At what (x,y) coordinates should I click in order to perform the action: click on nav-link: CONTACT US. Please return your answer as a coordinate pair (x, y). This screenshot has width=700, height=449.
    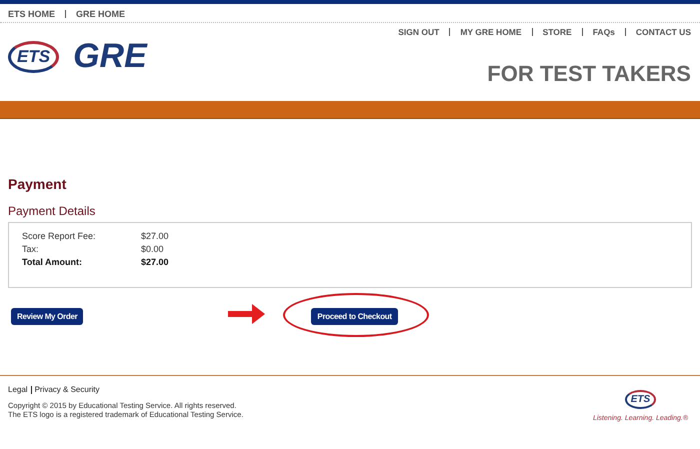
    Looking at the image, I should click on (663, 32).